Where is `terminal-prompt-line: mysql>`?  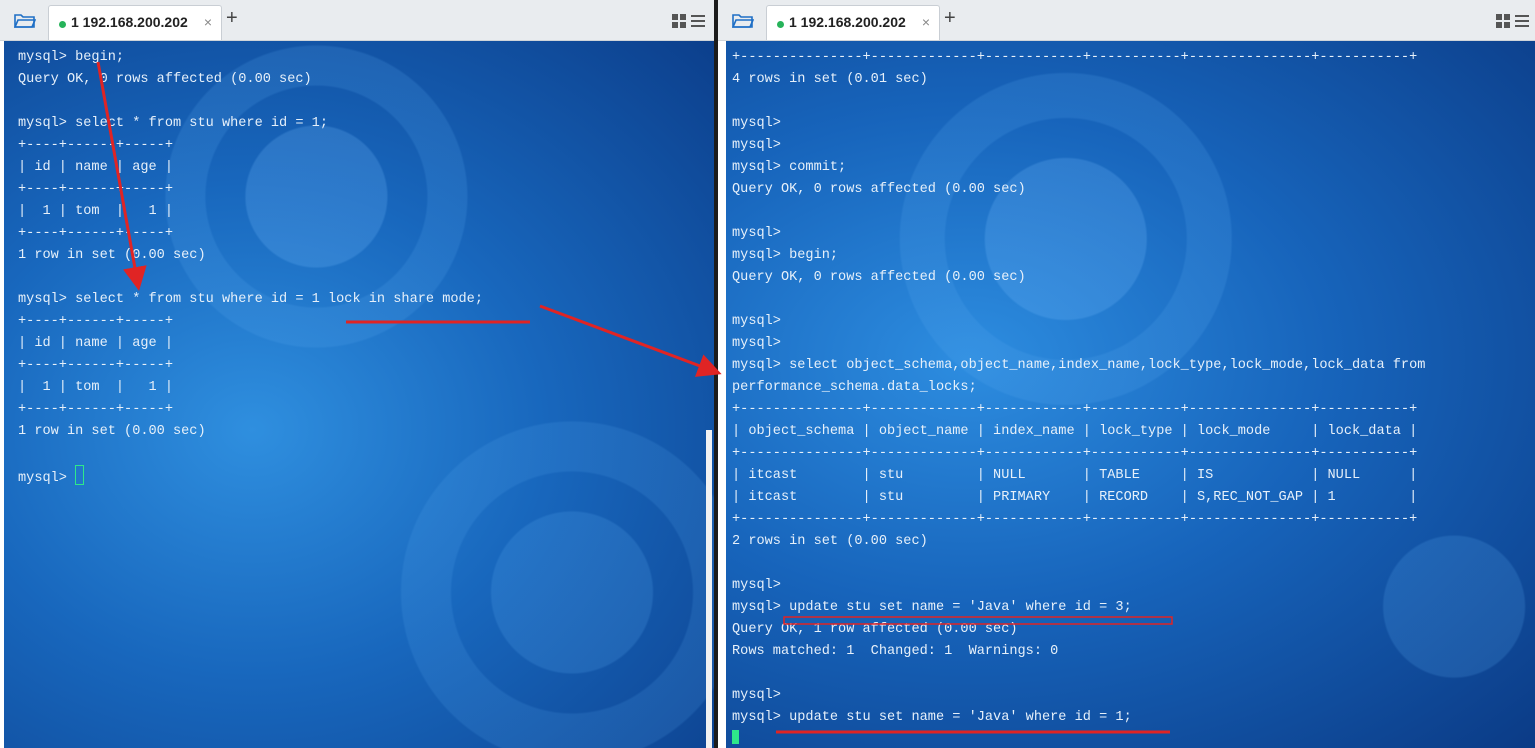
terminal-prompt-line: mysql> is located at coordinates (51, 476).